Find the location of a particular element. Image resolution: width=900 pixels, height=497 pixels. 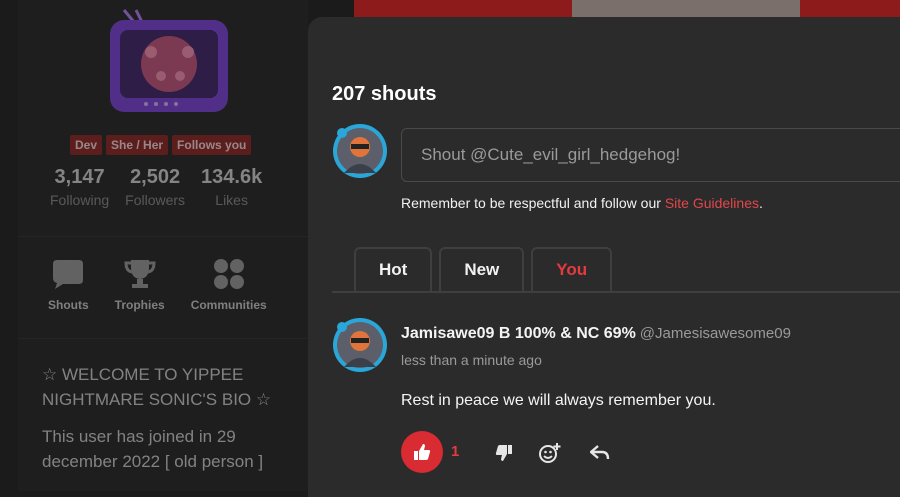

react-button is located at coordinates (550, 453).